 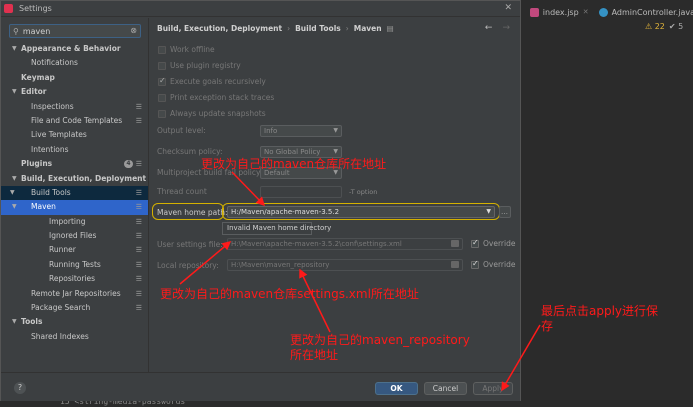 What do you see at coordinates (74, 236) in the screenshot?
I see `tree-item-ignored-files: Ignored Files ☰` at bounding box center [74, 236].